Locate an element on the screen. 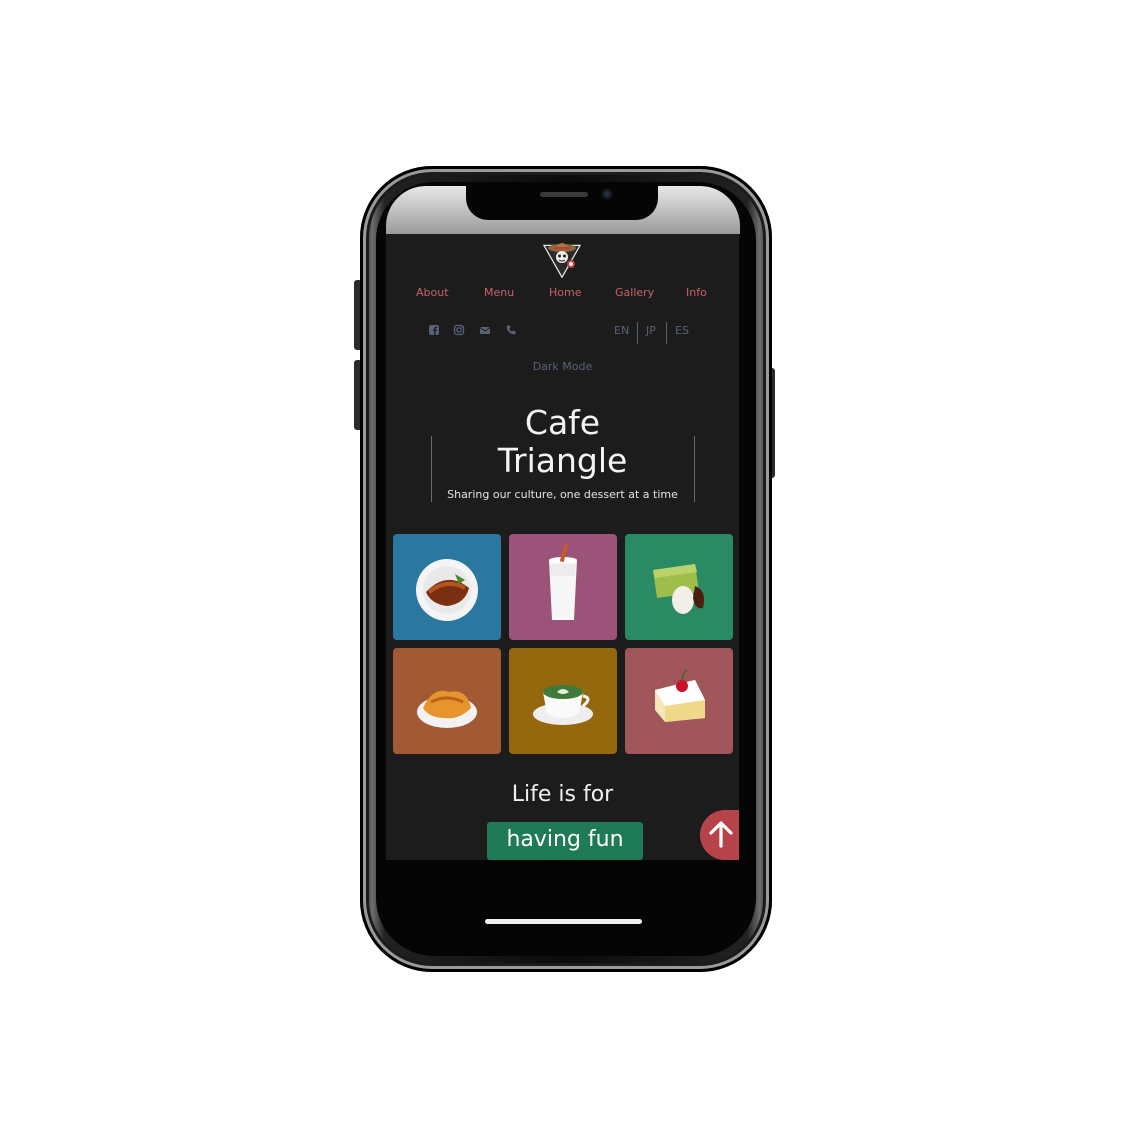 Image resolution: width=1125 pixels, height=1125 pixels. hero-title-line1: Cafe is located at coordinates (562, 422).